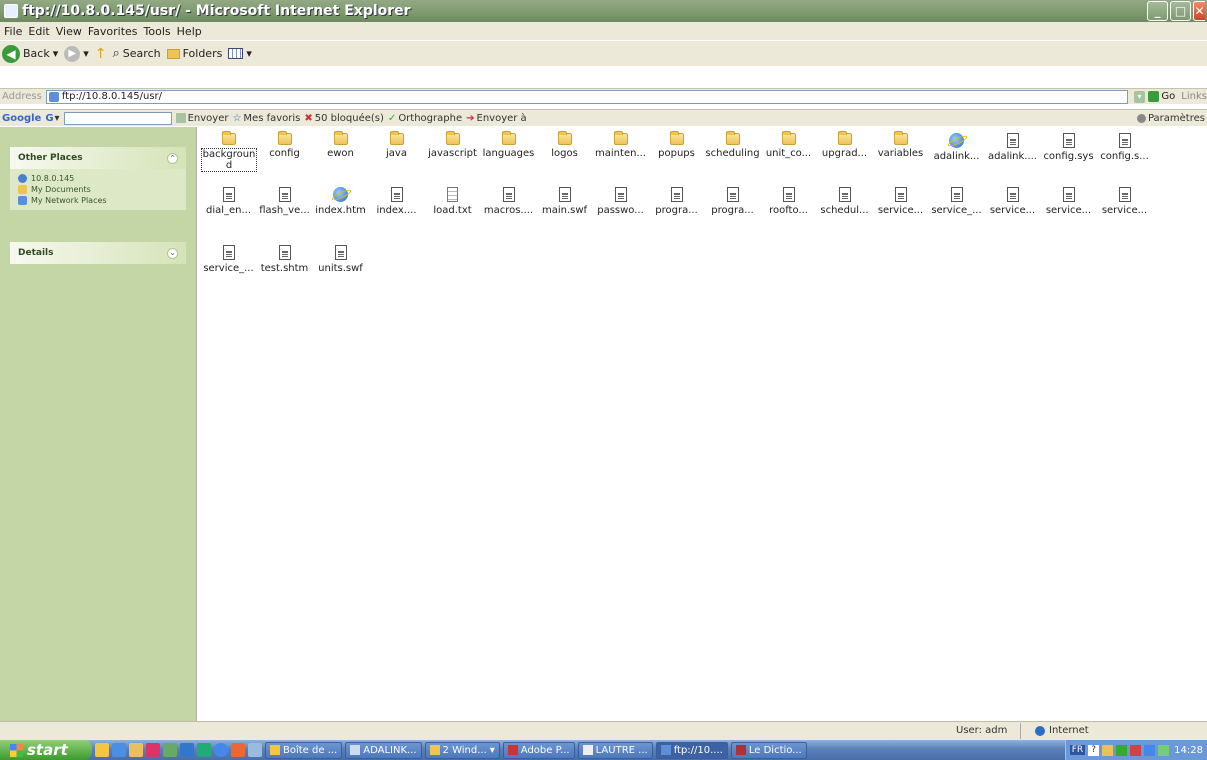  Describe the element at coordinates (452, 201) in the screenshot. I see `file-item: load.txt` at that location.